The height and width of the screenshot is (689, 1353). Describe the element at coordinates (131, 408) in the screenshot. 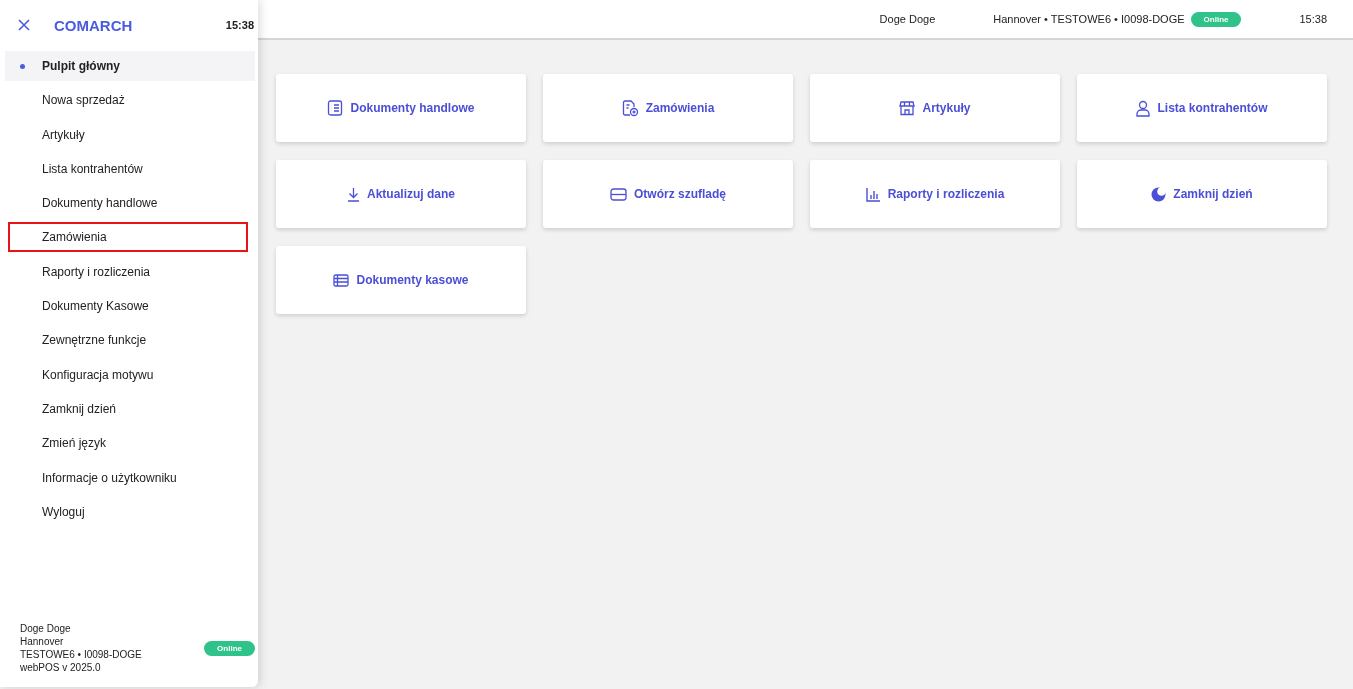

I see `menu-item: Zamknij dzień` at that location.